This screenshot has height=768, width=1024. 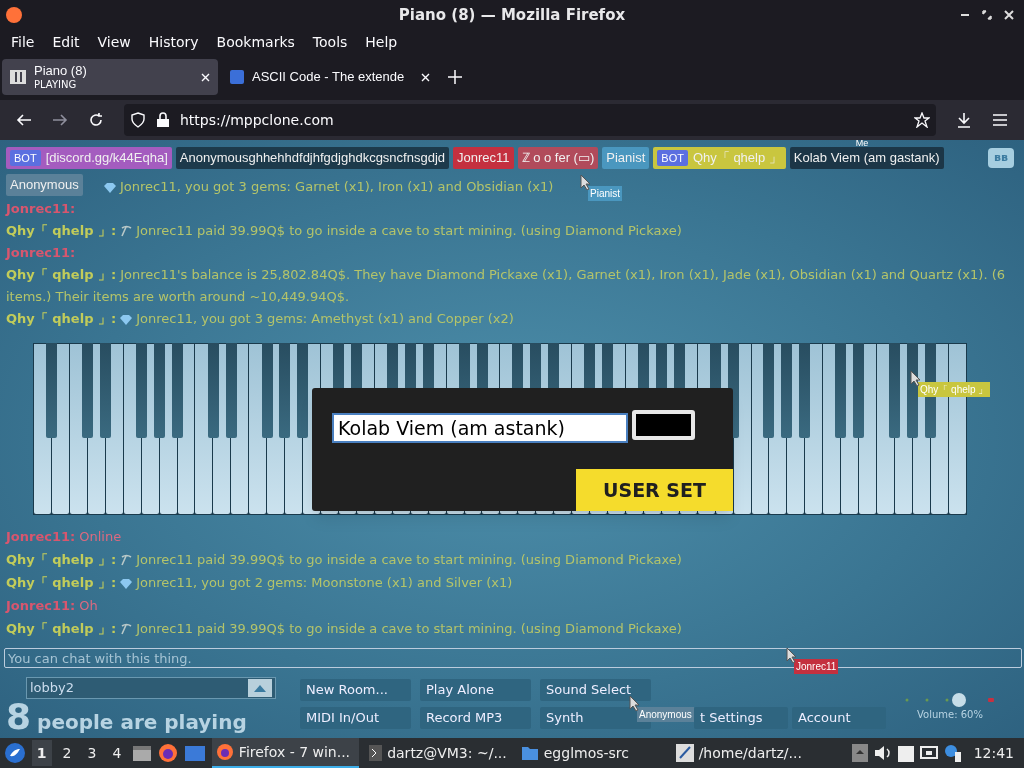 I want to click on menu-item: View, so click(x=114, y=42).